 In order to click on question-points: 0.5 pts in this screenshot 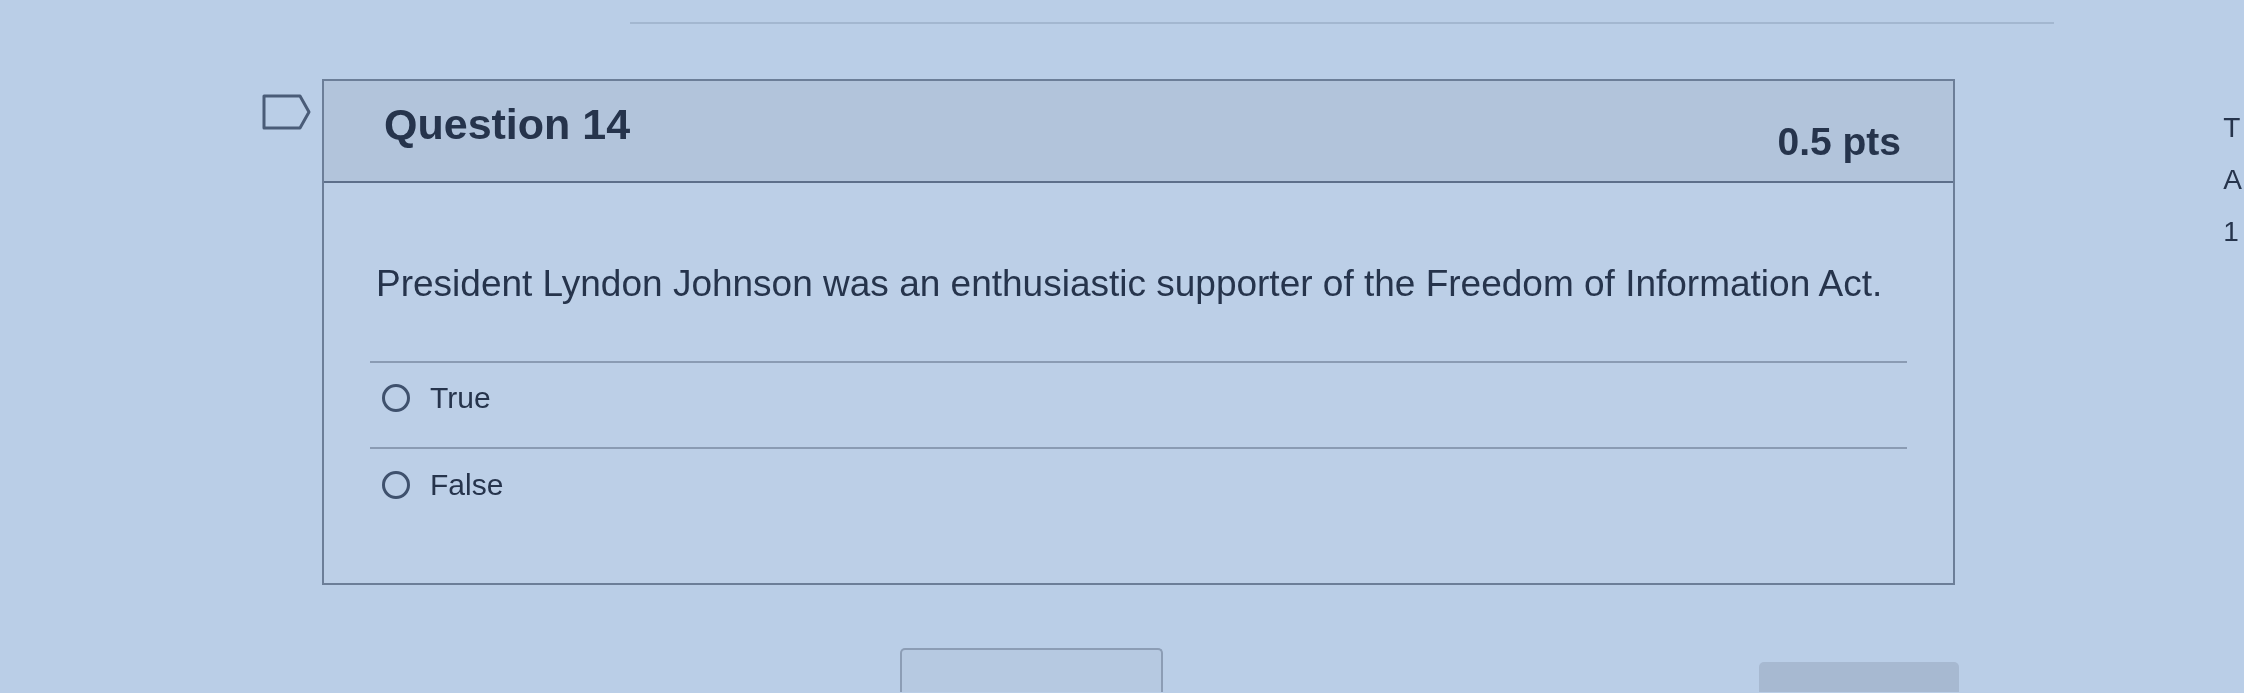, I will do `click(1839, 142)`.